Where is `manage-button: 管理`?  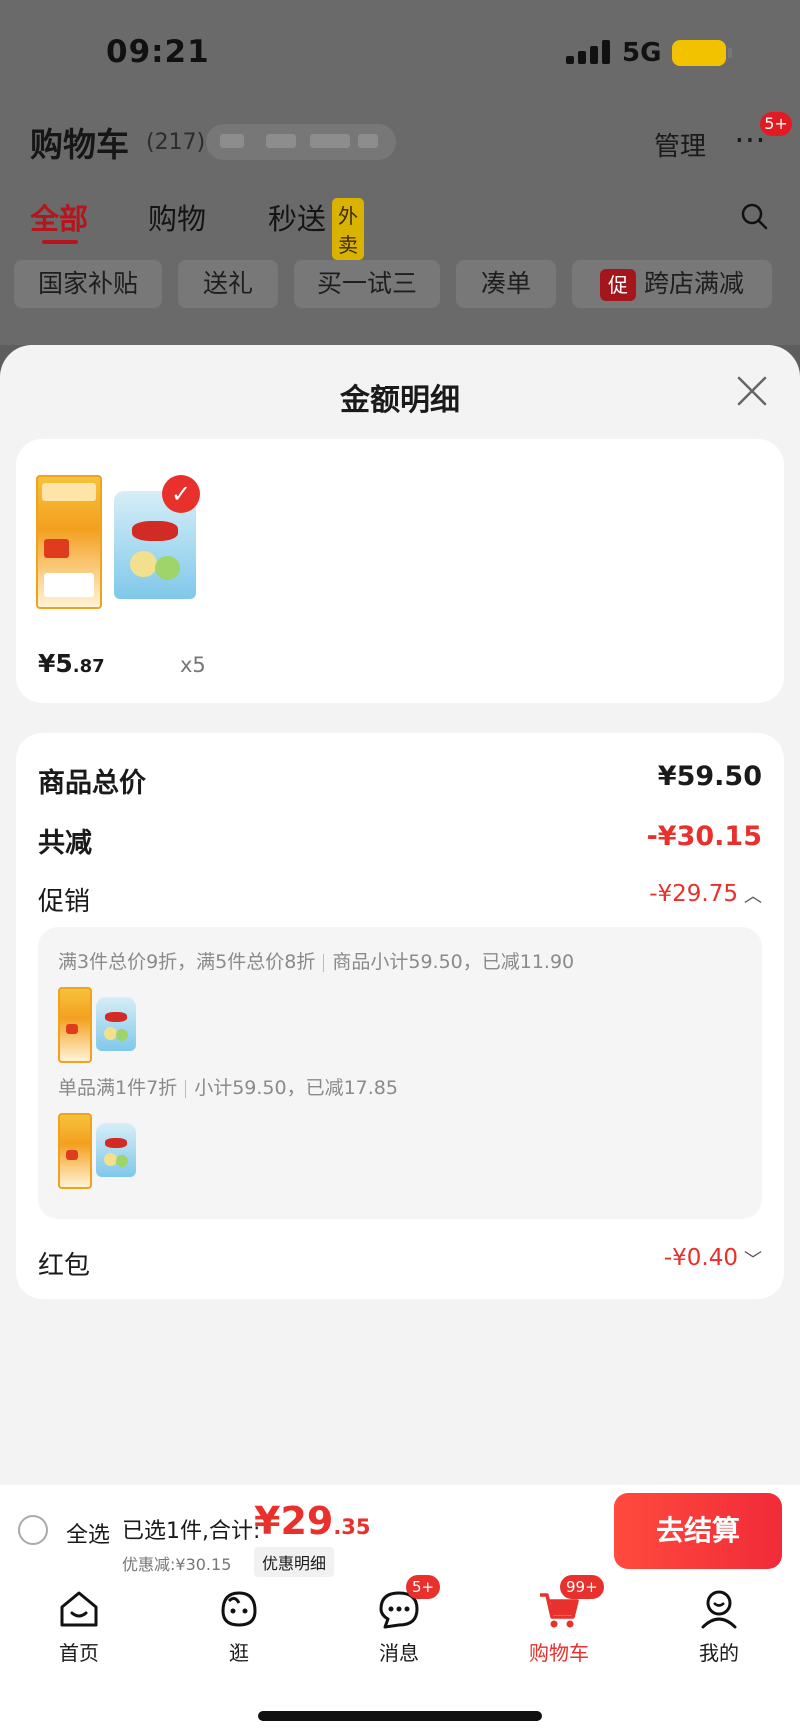 manage-button: 管理 is located at coordinates (680, 144).